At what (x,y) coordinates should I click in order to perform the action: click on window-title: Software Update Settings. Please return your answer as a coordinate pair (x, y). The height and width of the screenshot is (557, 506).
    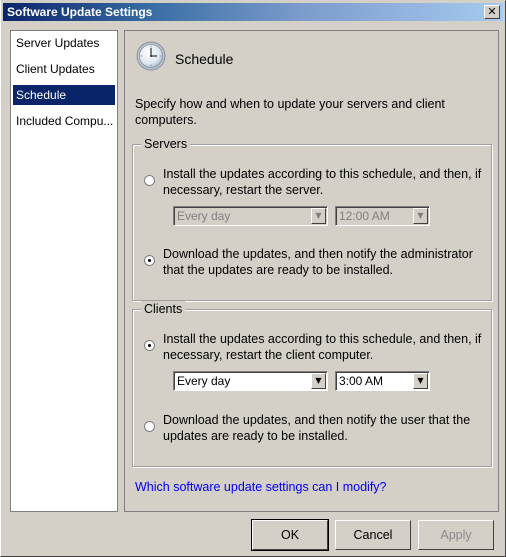
    Looking at the image, I should click on (80, 12).